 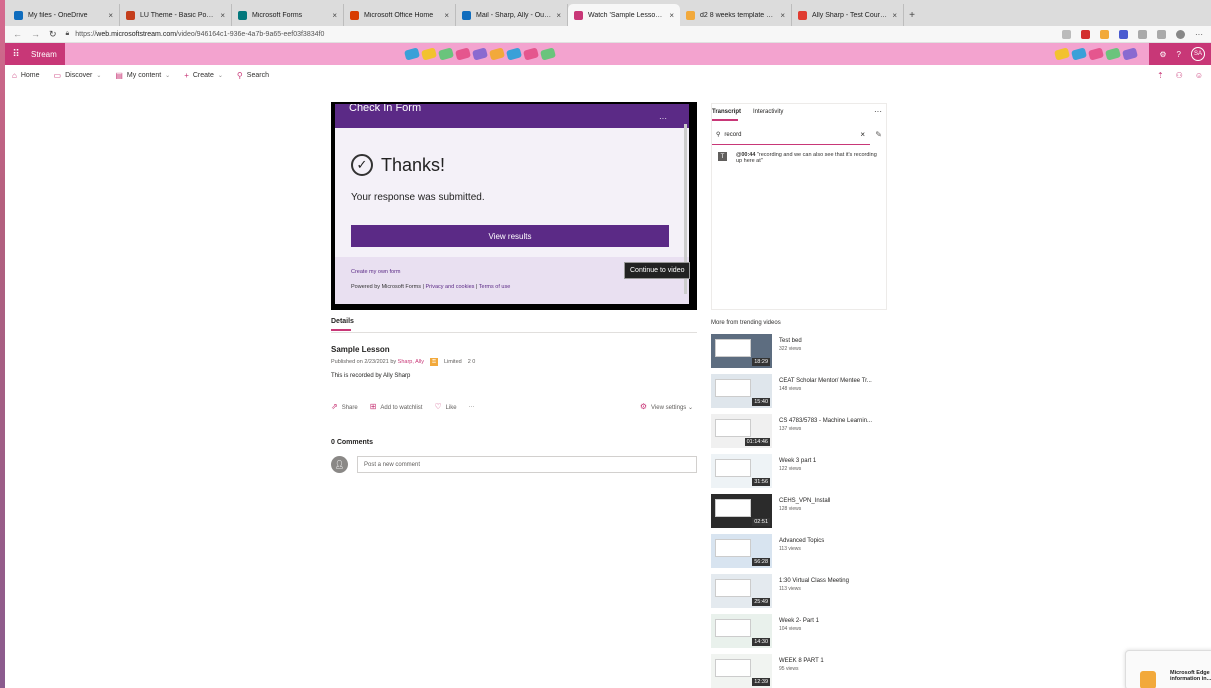 I want to click on favorites-icon, so click(x=1142, y=34).